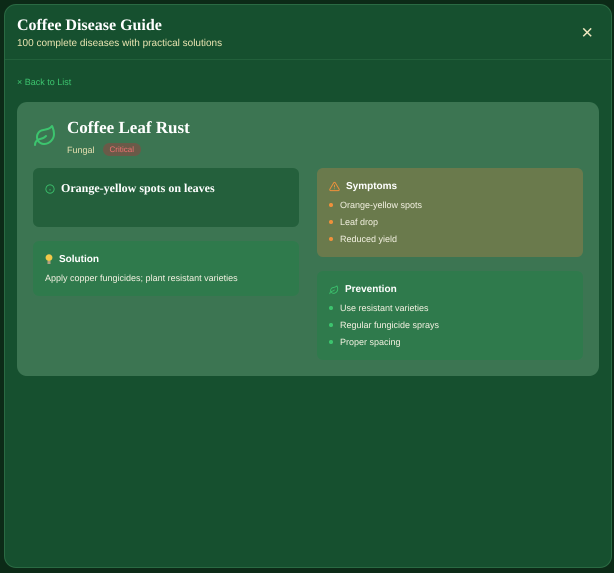 This screenshot has width=614, height=573. What do you see at coordinates (587, 33) in the screenshot?
I see `close-button: ×` at bounding box center [587, 33].